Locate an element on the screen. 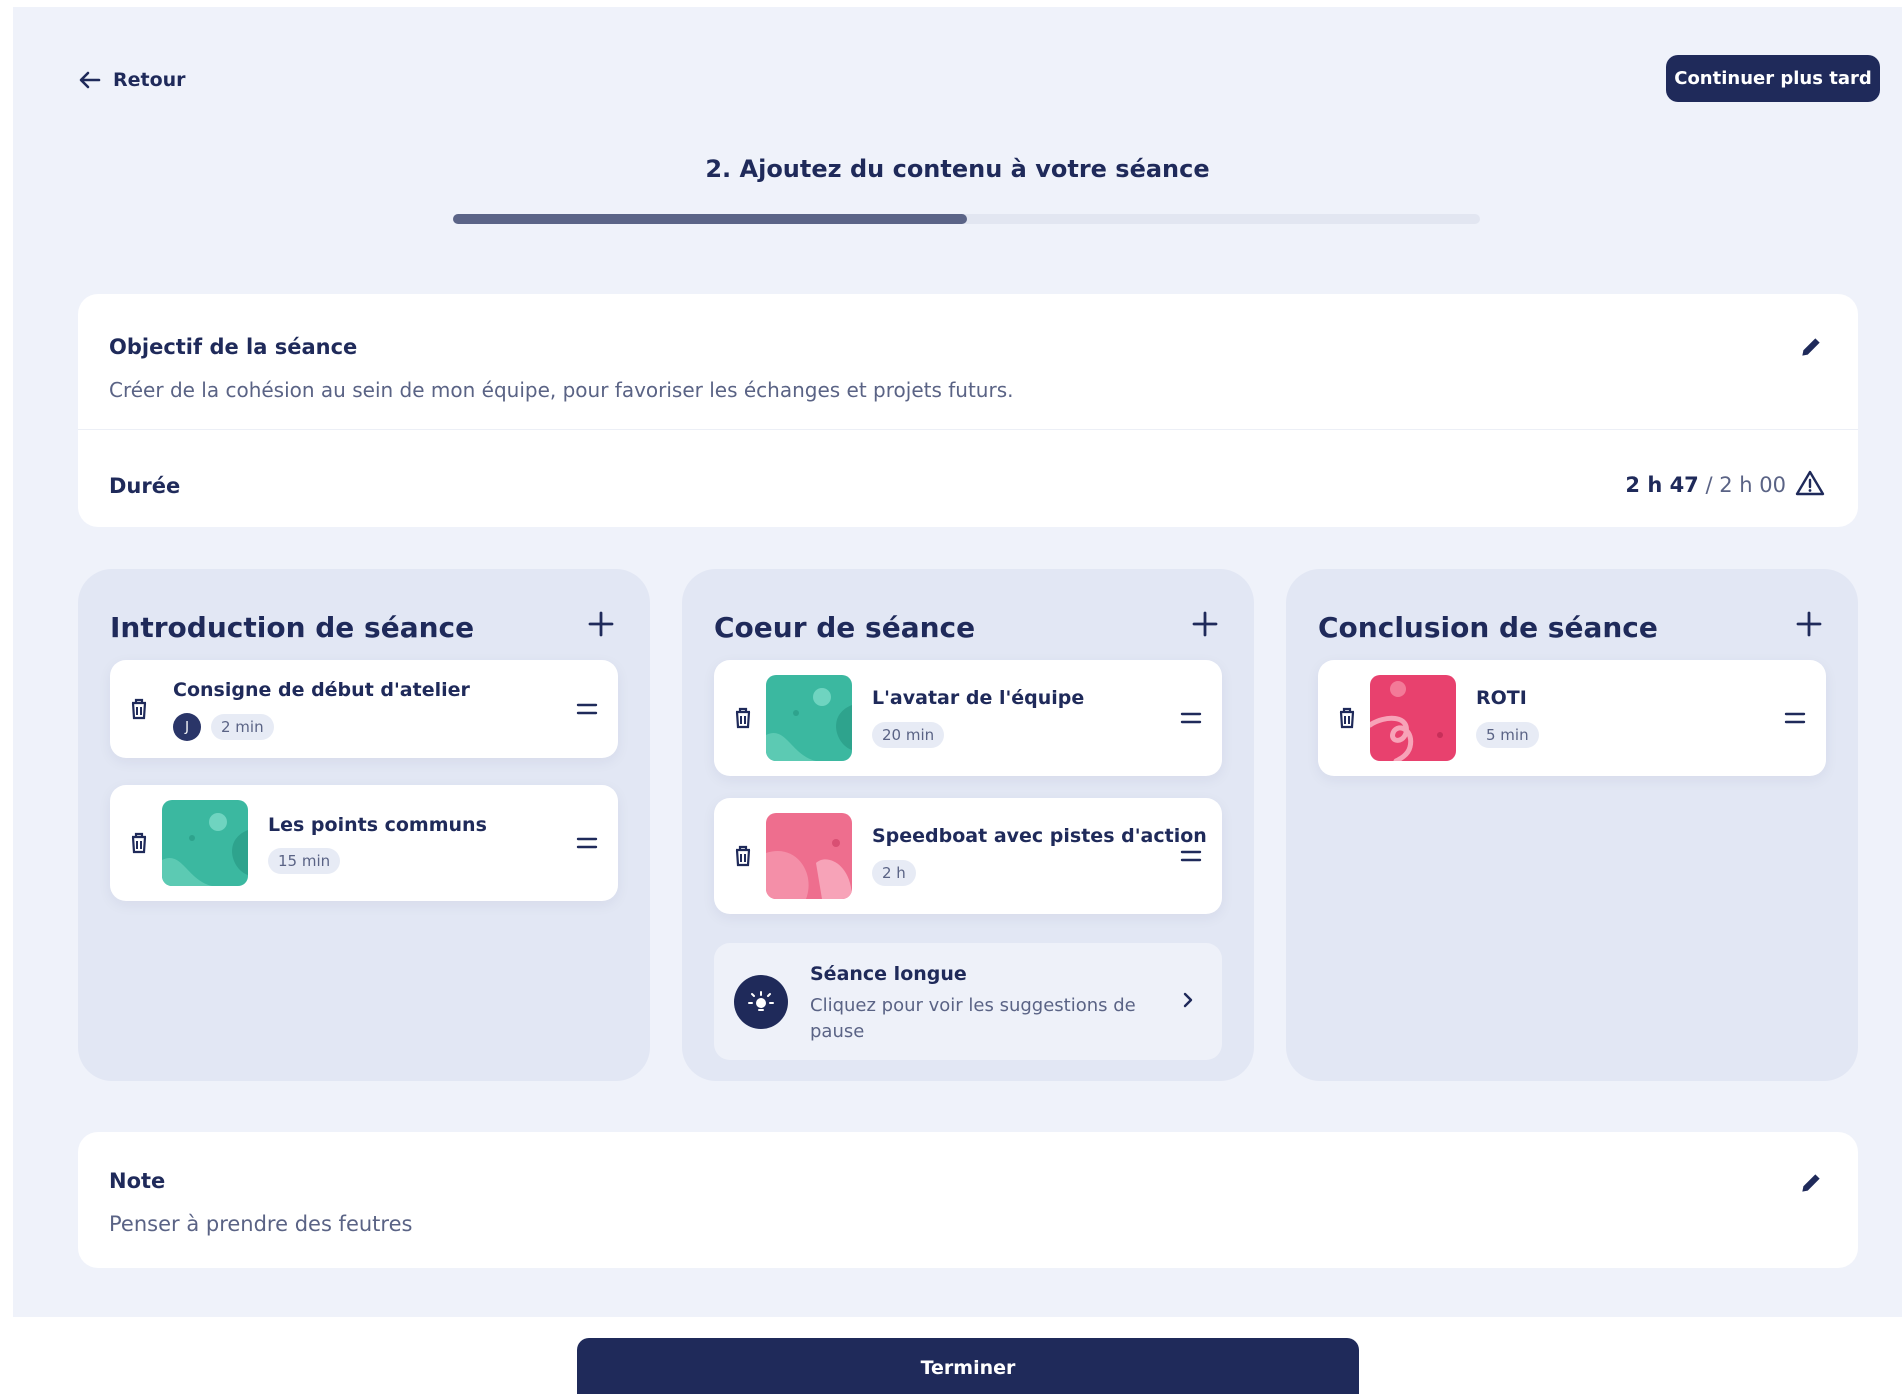  warning-triangle-icon is located at coordinates (1810, 483).